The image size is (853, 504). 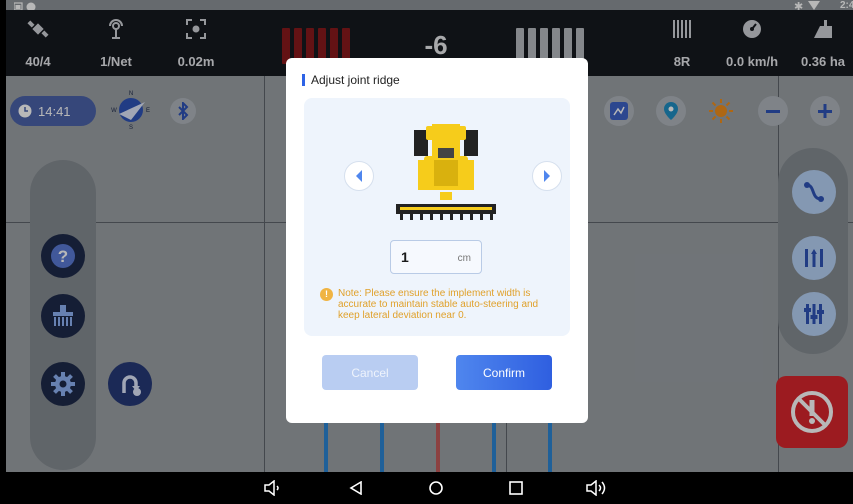 I want to click on recents-button, so click(x=516, y=488).